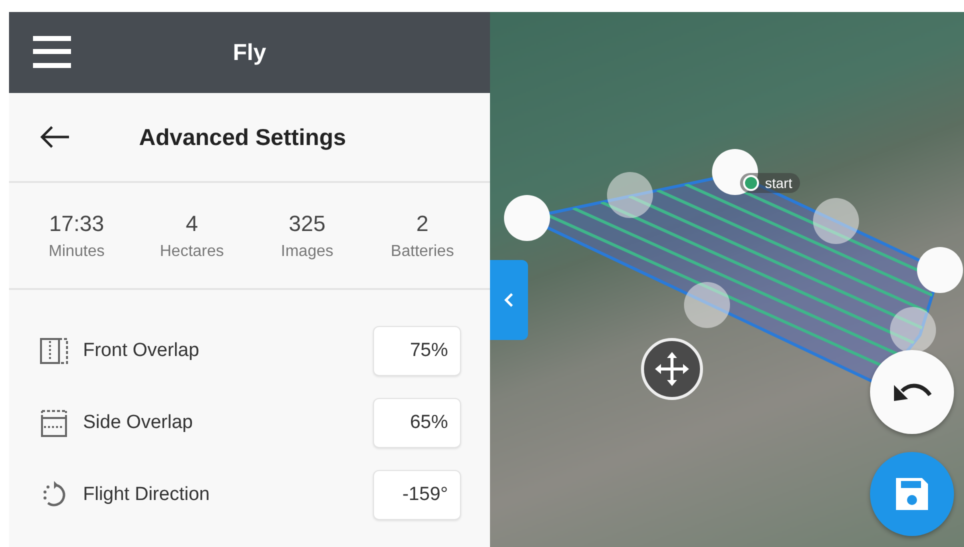 The width and height of the screenshot is (964, 547). I want to click on start-label: start, so click(778, 183).